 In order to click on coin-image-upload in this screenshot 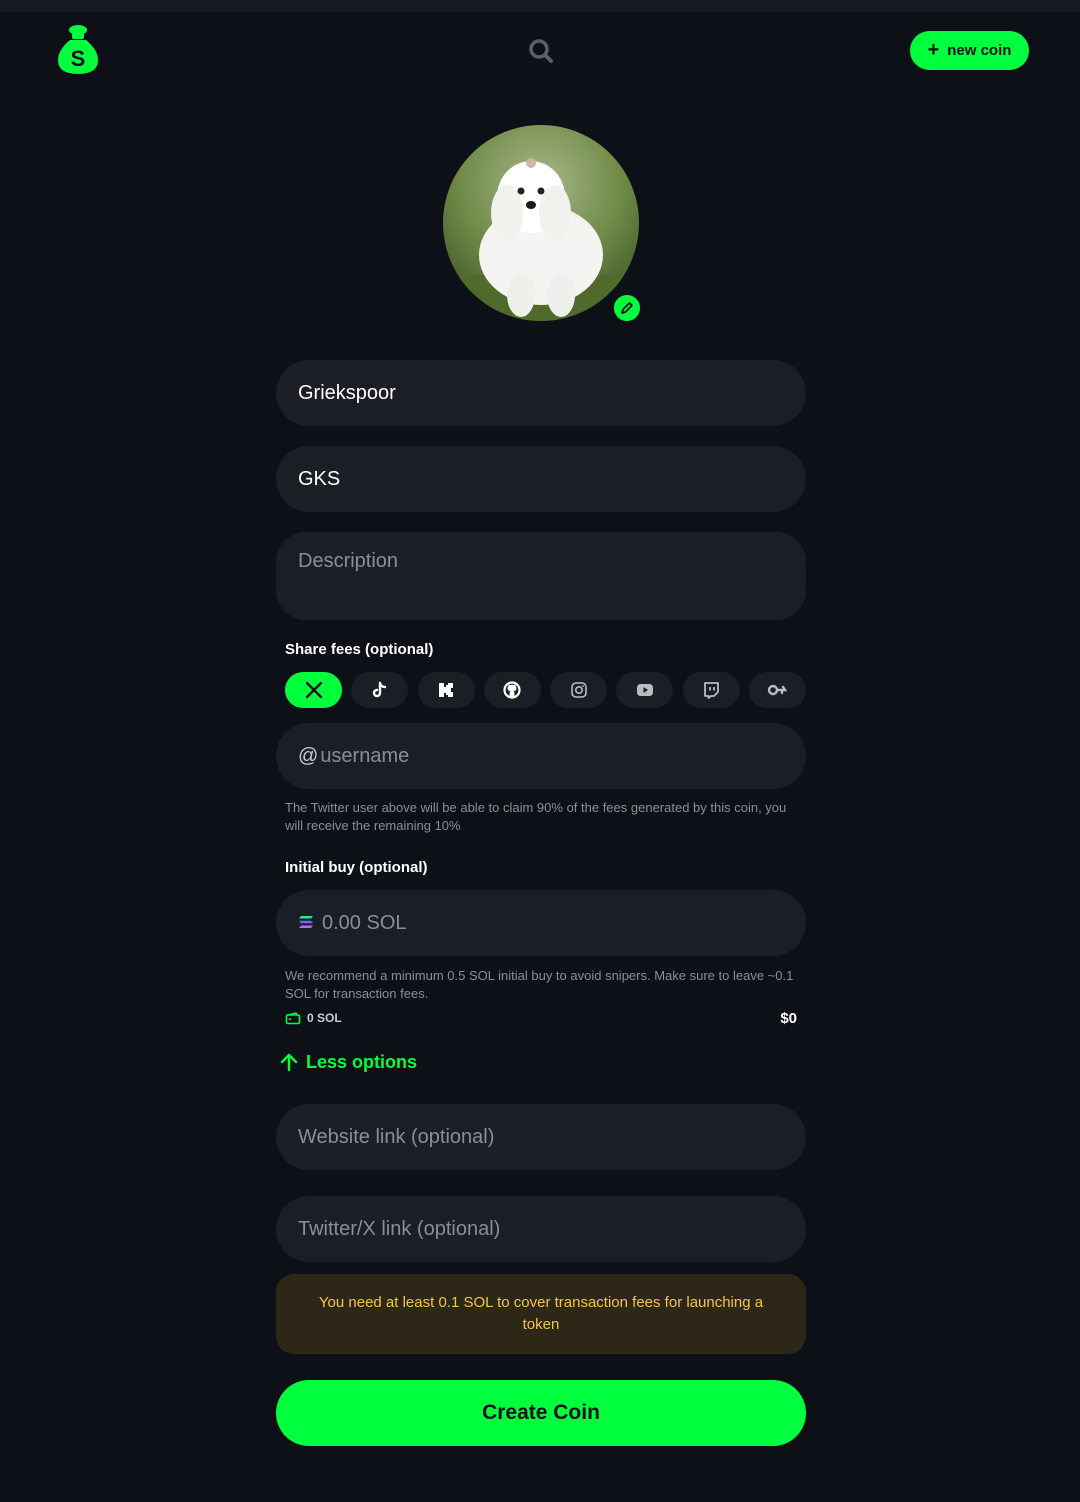, I will do `click(541, 223)`.